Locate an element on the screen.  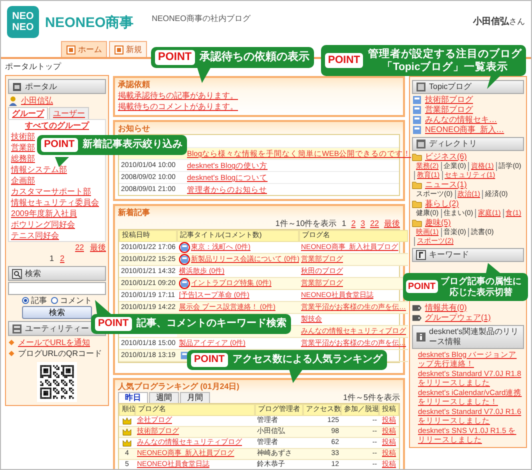
user-icon is located at coordinates (13, 101).